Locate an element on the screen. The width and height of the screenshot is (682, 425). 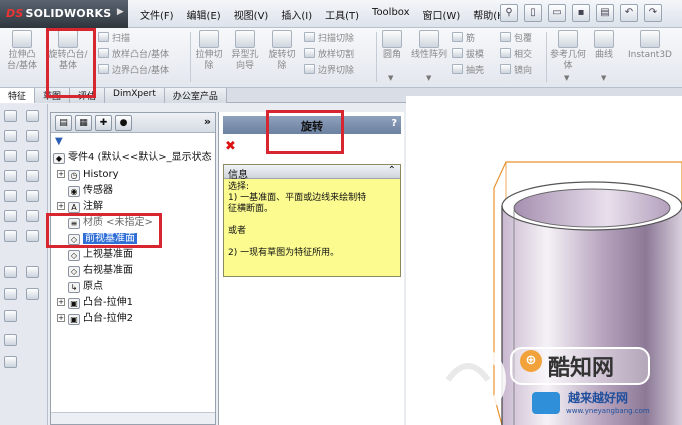
line-icon is located at coordinates (10, 272).